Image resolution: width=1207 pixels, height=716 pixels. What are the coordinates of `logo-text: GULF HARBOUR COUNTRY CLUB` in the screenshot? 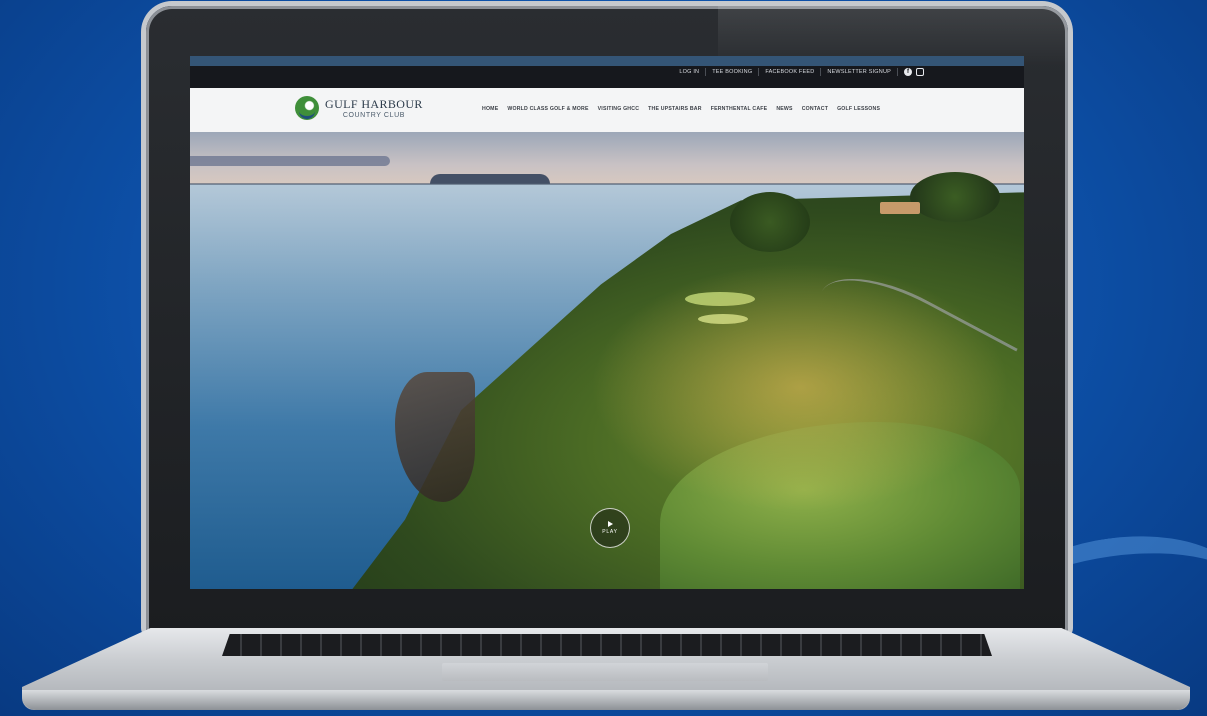 It's located at (374, 108).